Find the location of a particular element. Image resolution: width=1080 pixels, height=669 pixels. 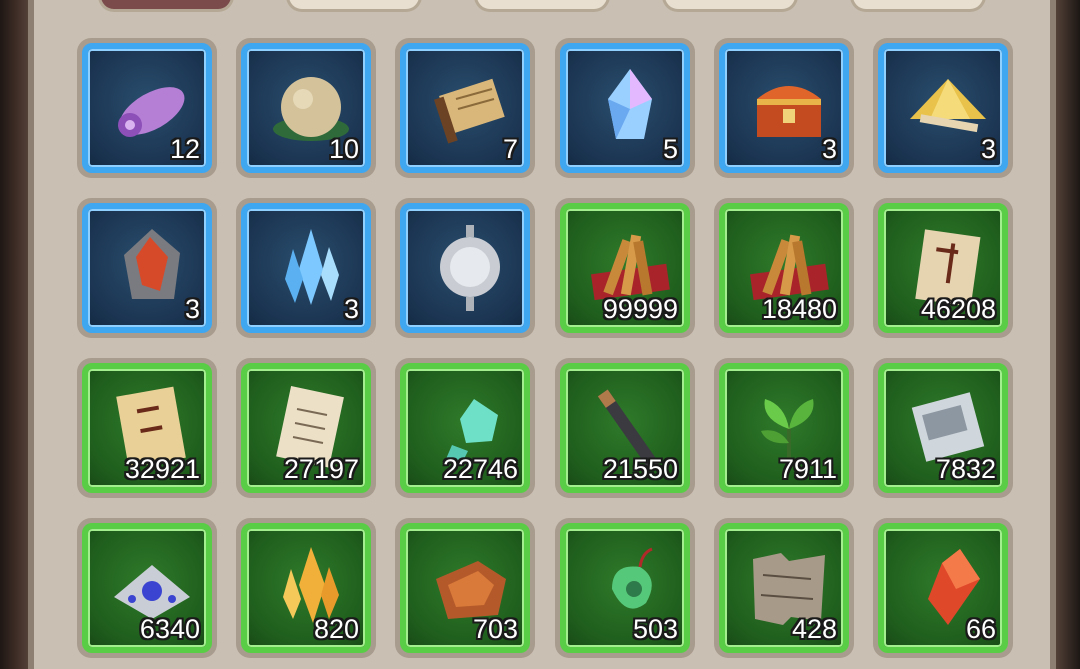

item-count: 27197 is located at coordinates (321, 469).